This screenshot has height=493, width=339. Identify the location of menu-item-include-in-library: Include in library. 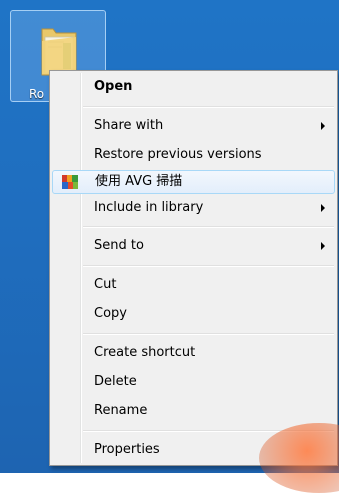
(193, 208).